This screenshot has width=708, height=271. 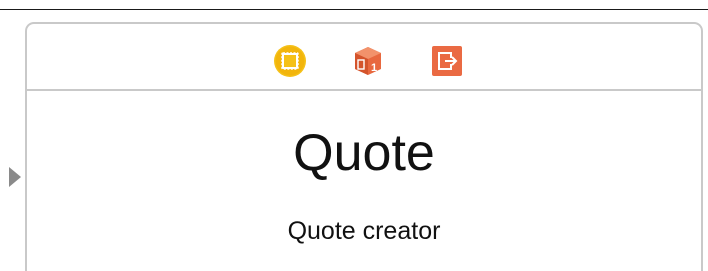 What do you see at coordinates (354, 9) in the screenshot?
I see `canvas-divider` at bounding box center [354, 9].